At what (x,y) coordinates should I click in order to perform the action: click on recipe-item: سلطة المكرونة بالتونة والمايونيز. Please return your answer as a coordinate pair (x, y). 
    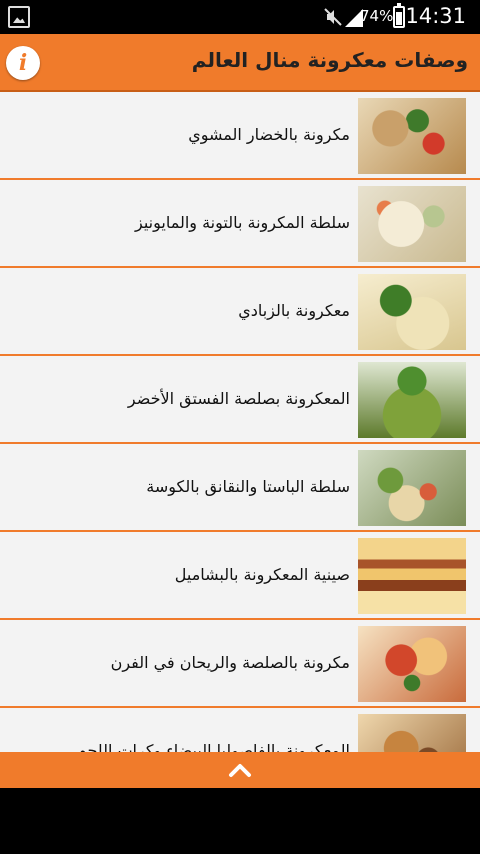
    Looking at the image, I should click on (240, 224).